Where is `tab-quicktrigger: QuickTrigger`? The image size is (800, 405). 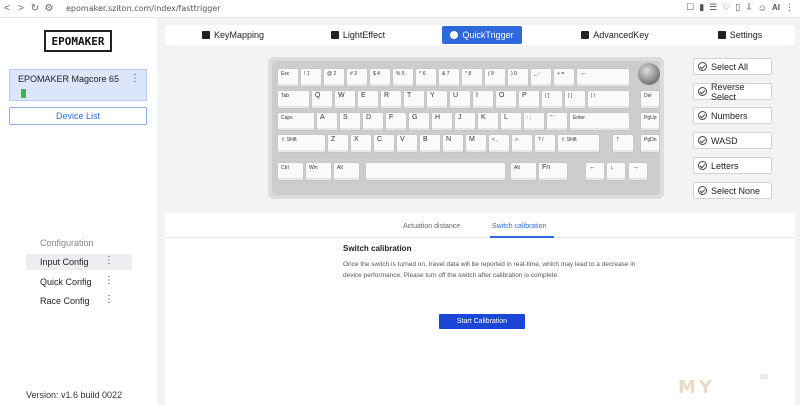
tab-quicktrigger: QuickTrigger is located at coordinates (482, 35).